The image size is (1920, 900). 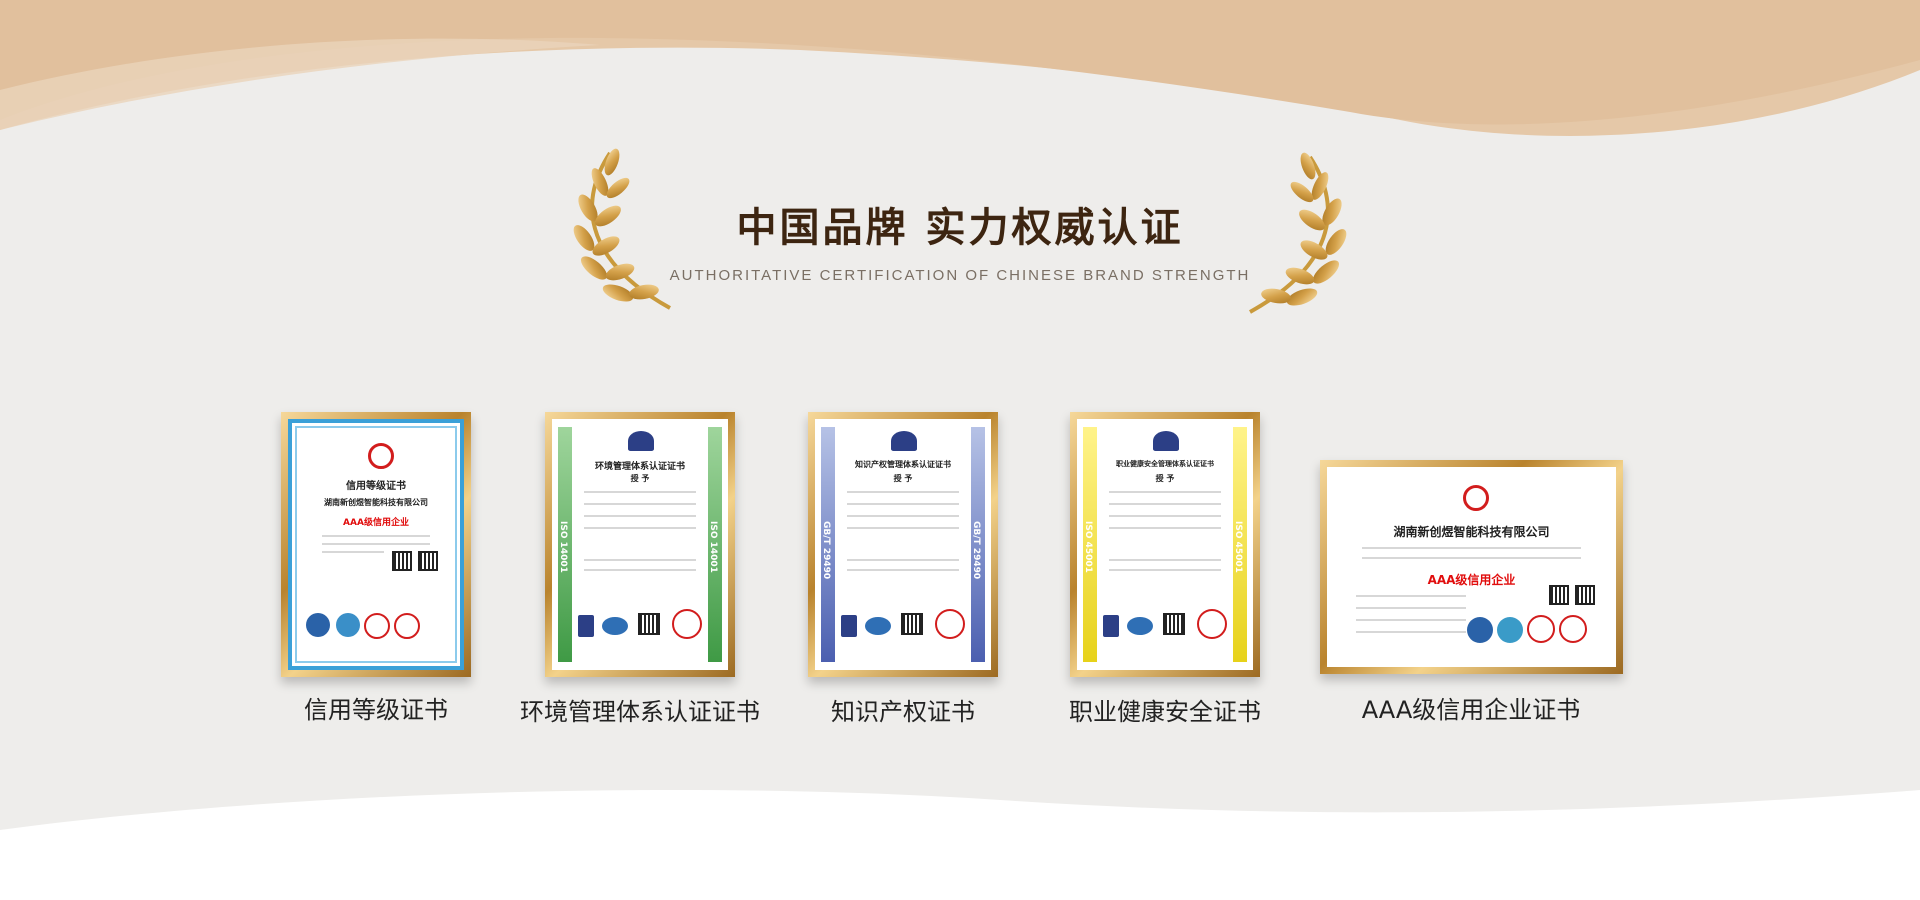 I want to click on page-title: 中国品牌 实力权威认证, so click(x=960, y=228).